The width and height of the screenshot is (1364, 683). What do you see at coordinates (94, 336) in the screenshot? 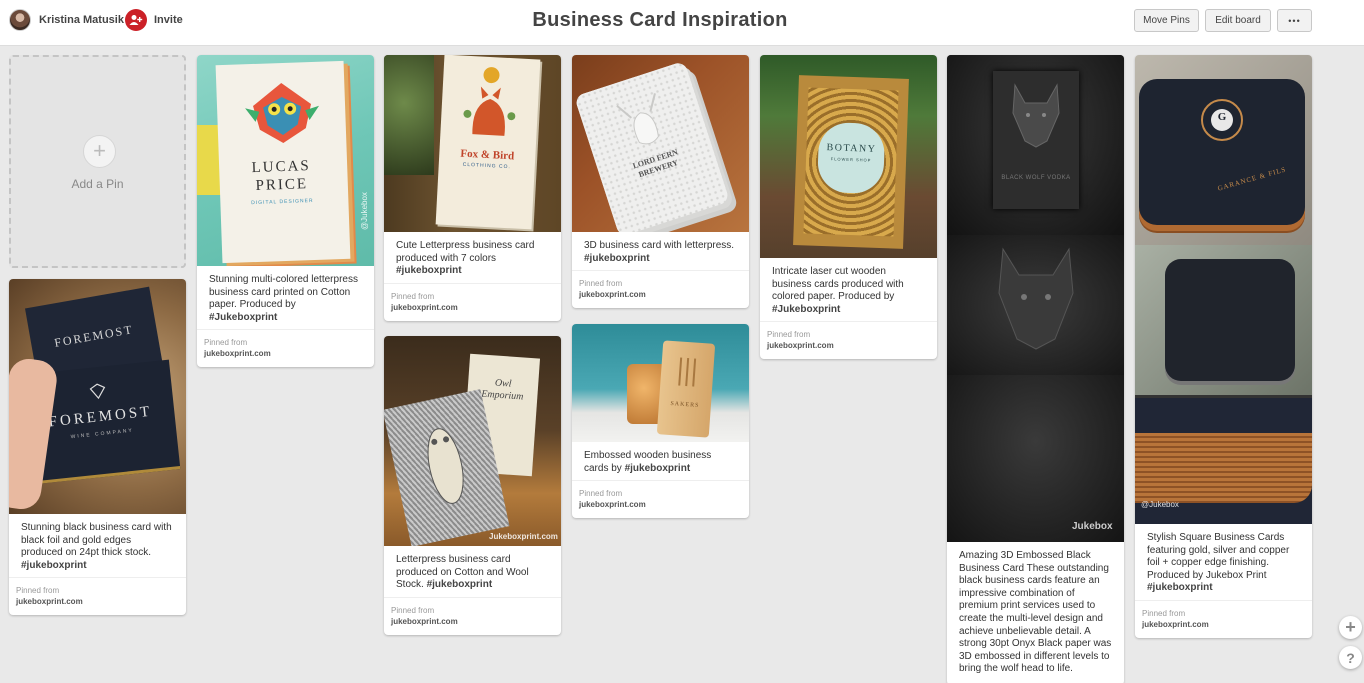
I see `card-text: FOREMOST` at bounding box center [94, 336].